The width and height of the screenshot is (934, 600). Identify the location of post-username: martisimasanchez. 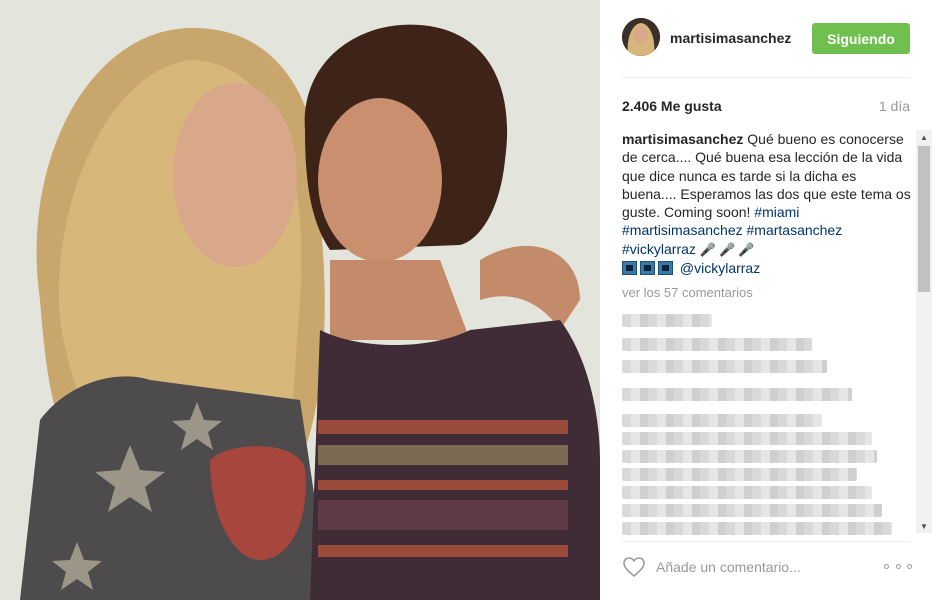
(730, 38).